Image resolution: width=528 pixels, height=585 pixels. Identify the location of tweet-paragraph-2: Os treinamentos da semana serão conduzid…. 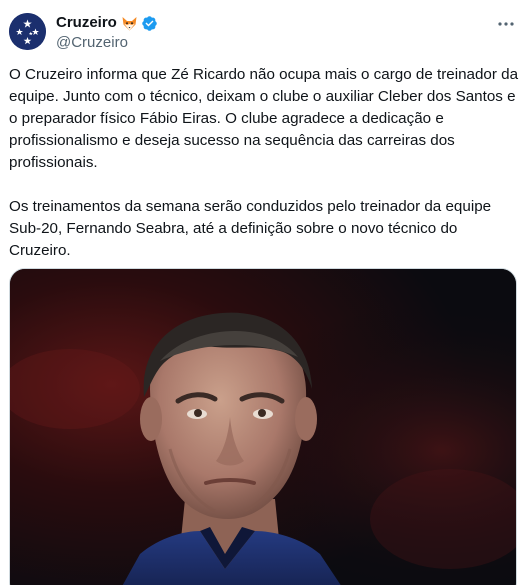
(250, 228).